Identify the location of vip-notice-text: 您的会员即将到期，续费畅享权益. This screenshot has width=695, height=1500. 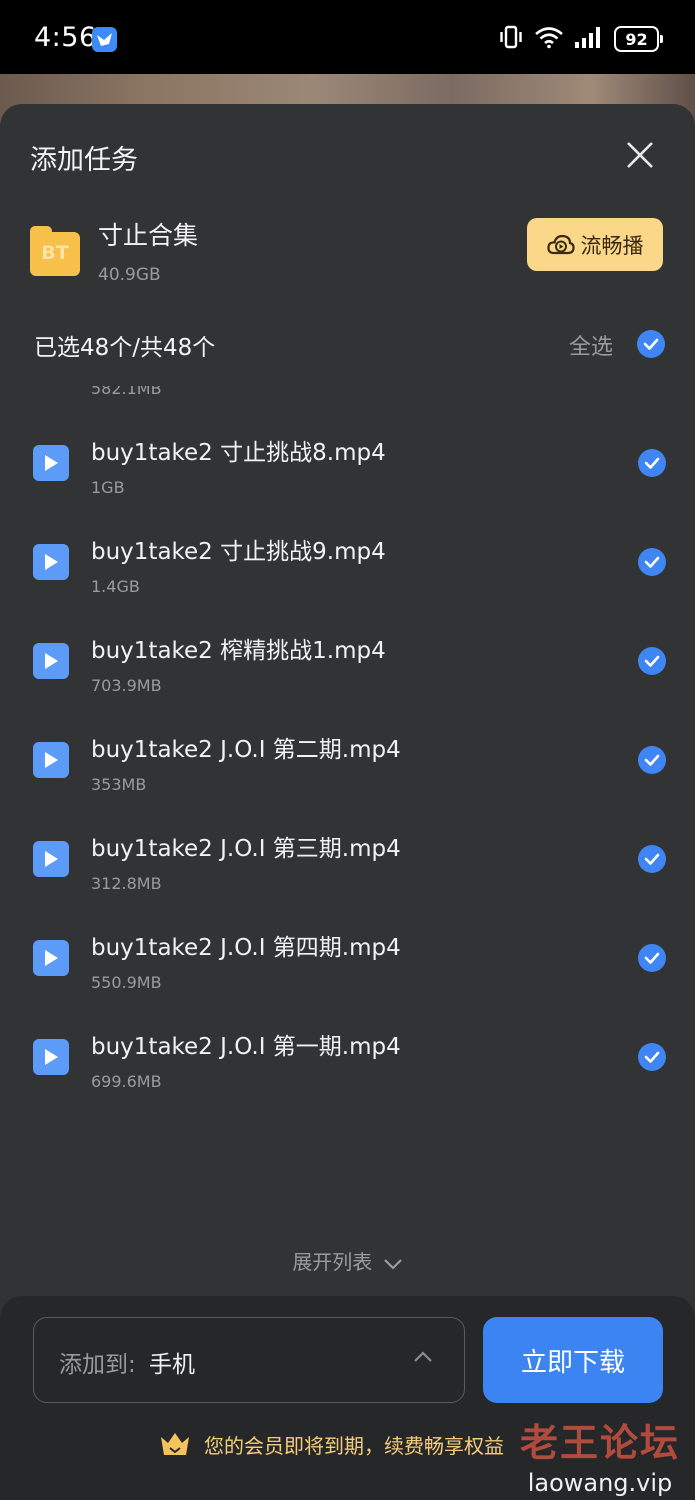
(354, 1445).